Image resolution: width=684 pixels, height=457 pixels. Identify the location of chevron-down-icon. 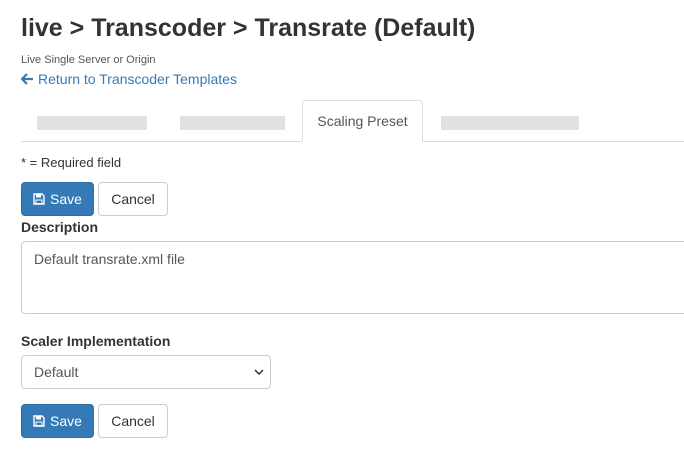
(259, 372).